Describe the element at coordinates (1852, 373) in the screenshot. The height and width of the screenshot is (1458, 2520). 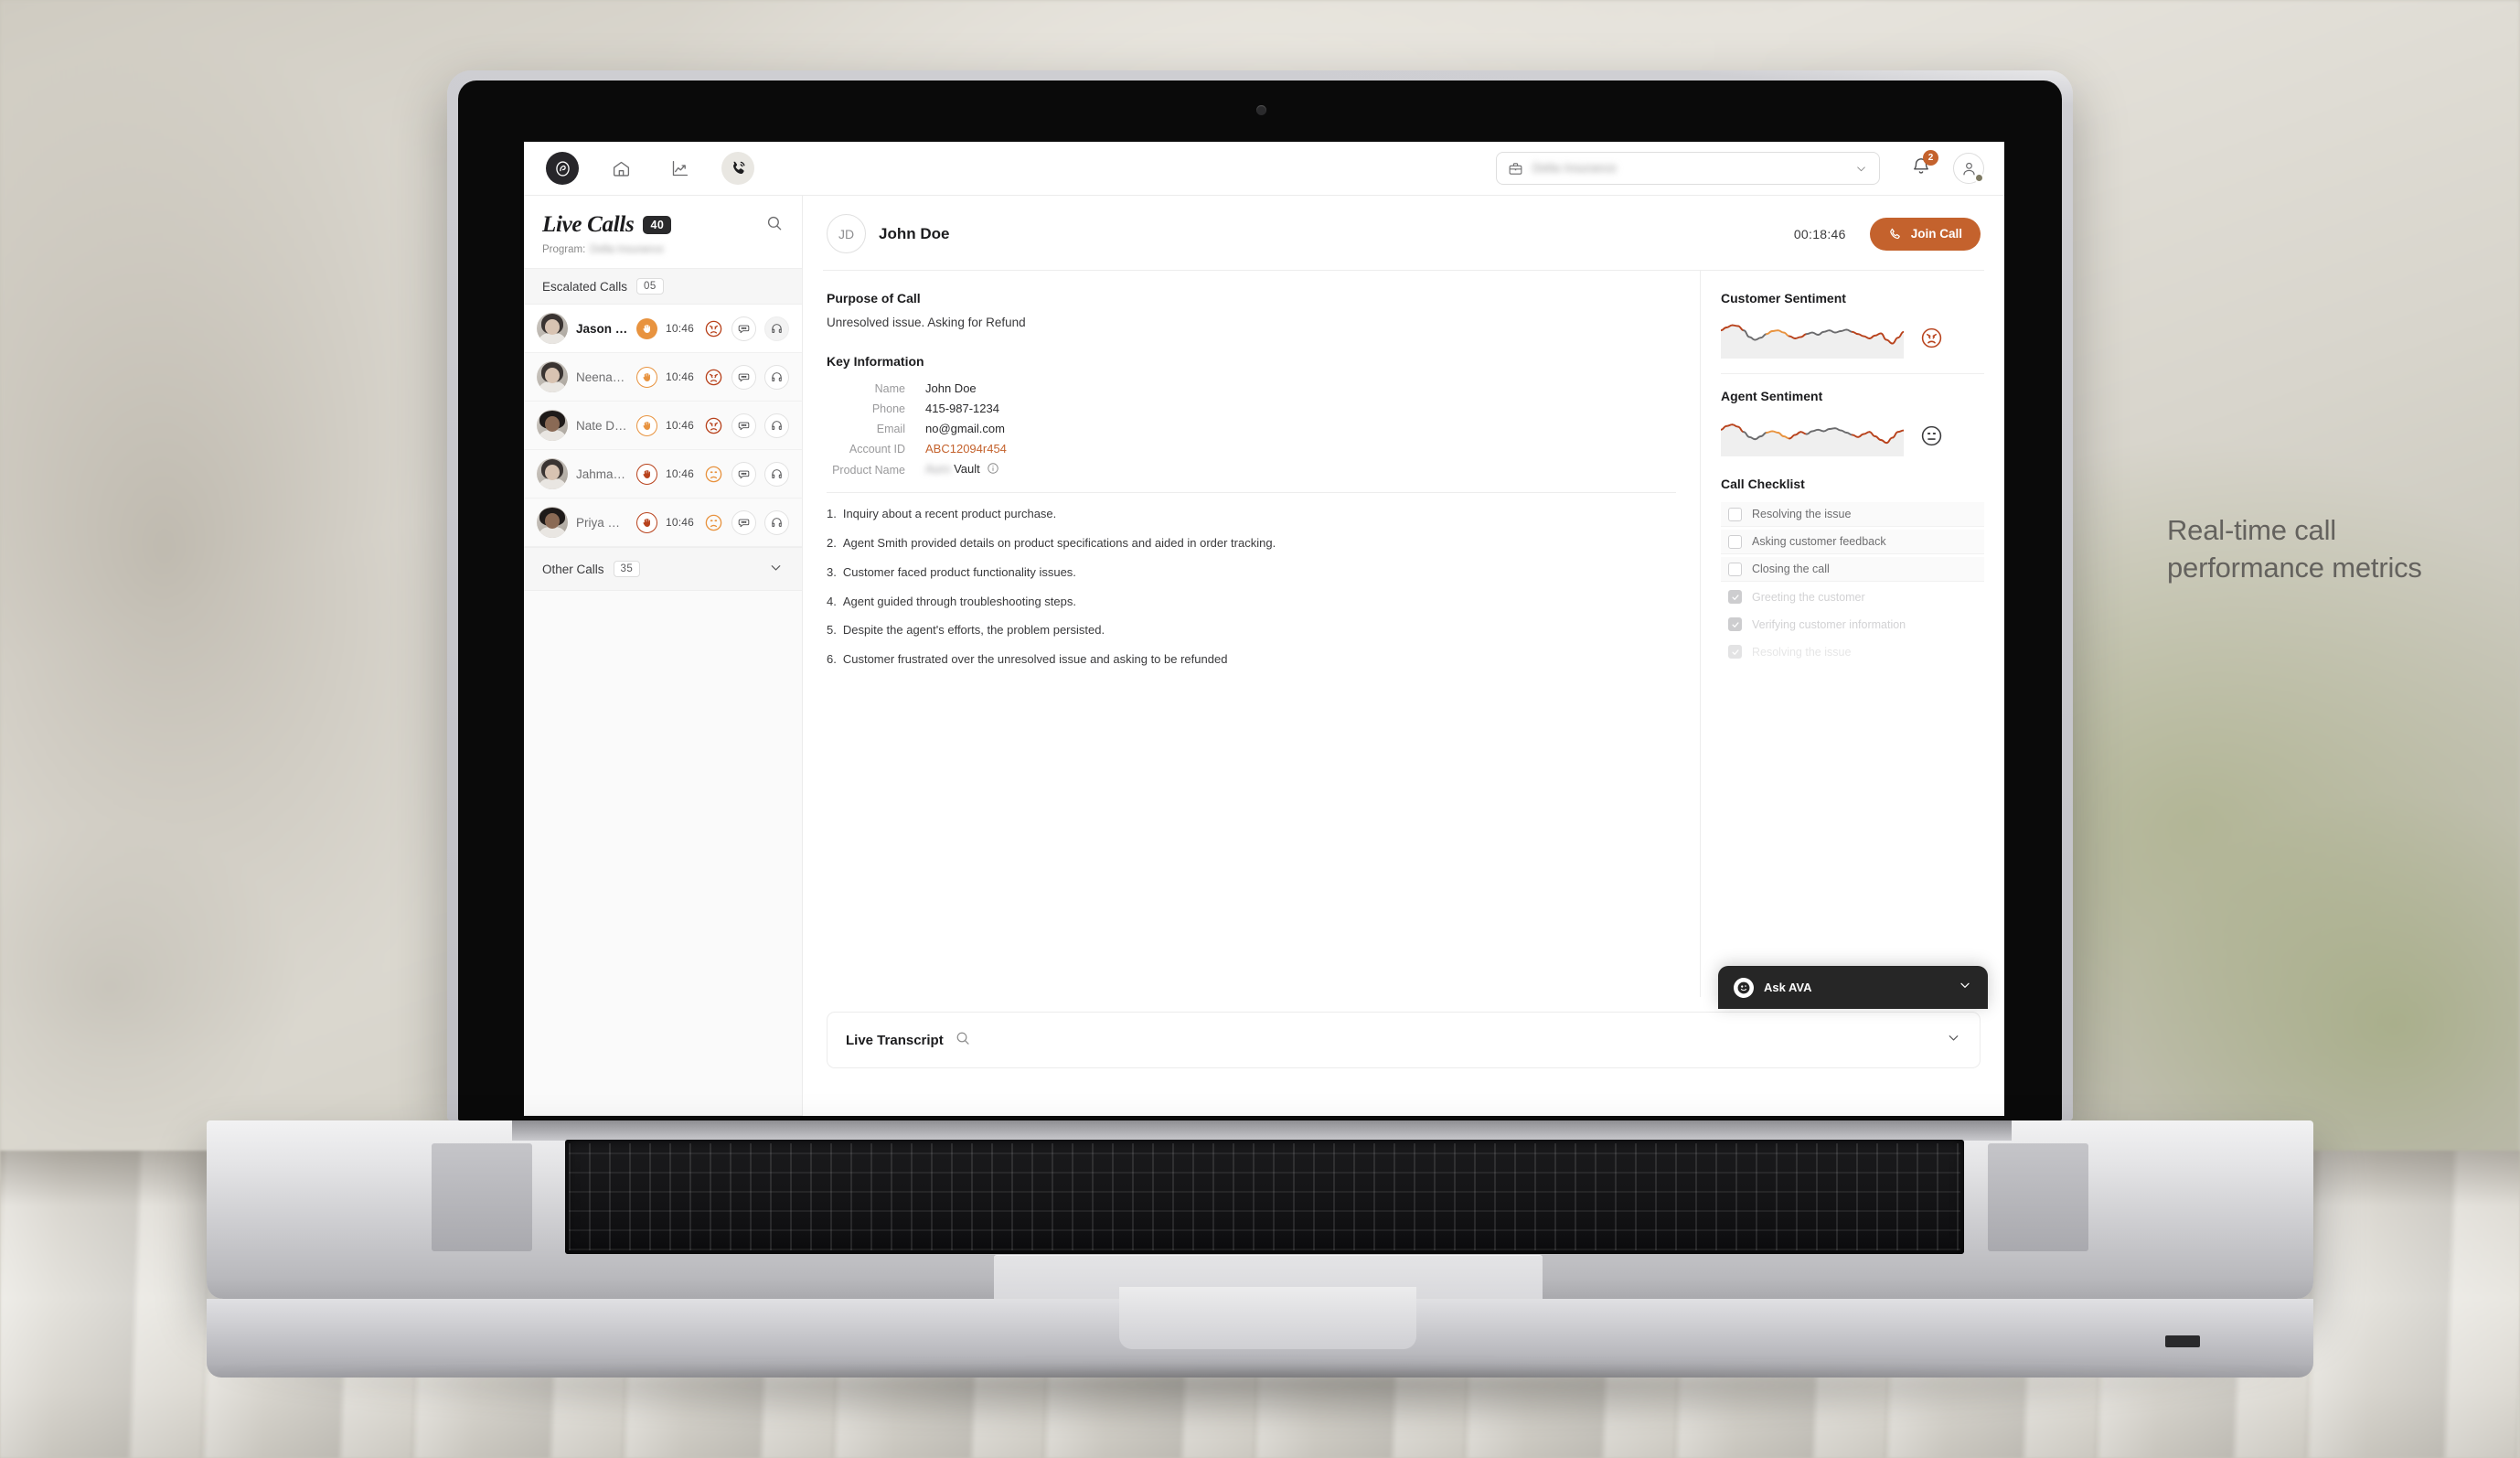
I see `sentiment-divider` at that location.